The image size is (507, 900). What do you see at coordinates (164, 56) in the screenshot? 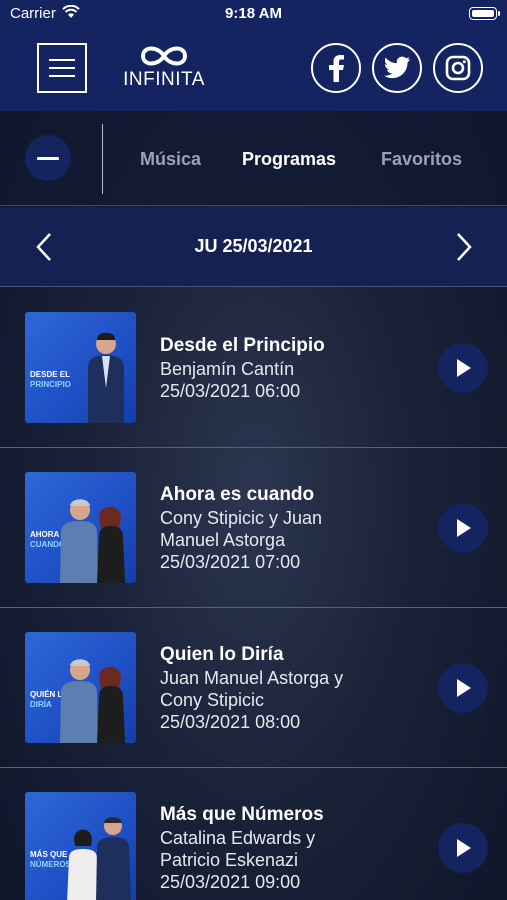
I see `infinity-icon` at bounding box center [164, 56].